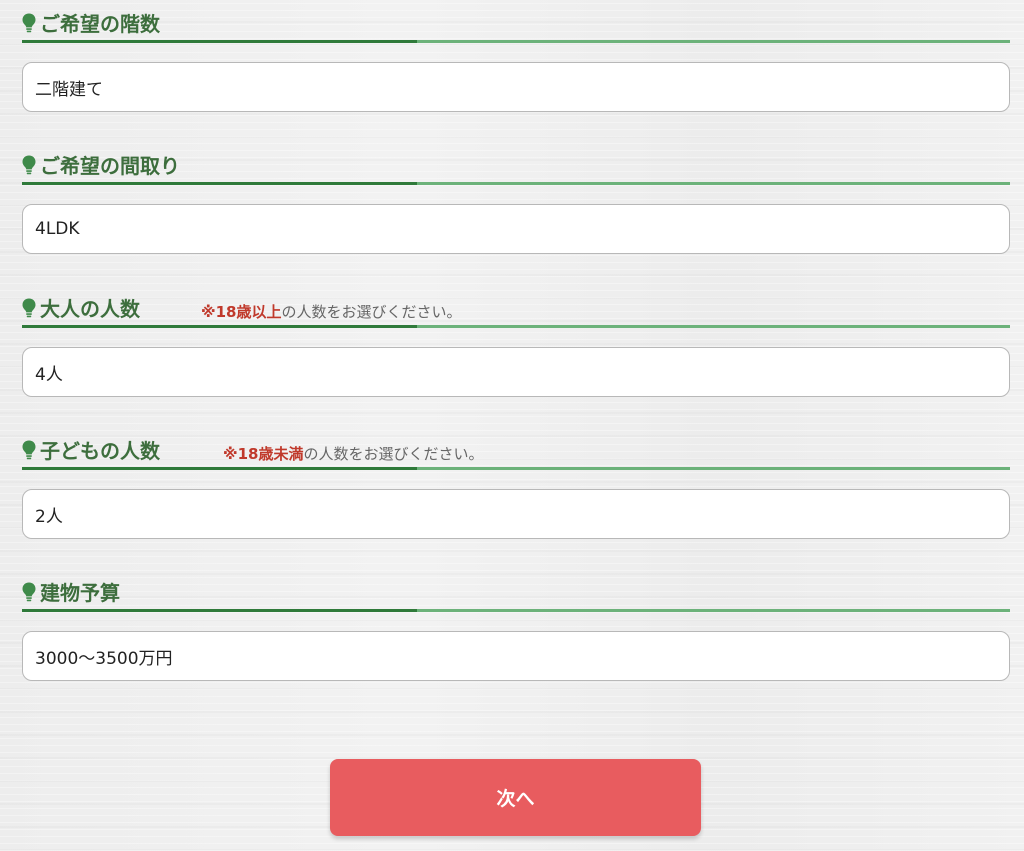  Describe the element at coordinates (100, 451) in the screenshot. I see `children-label: 子どもの人数` at that location.